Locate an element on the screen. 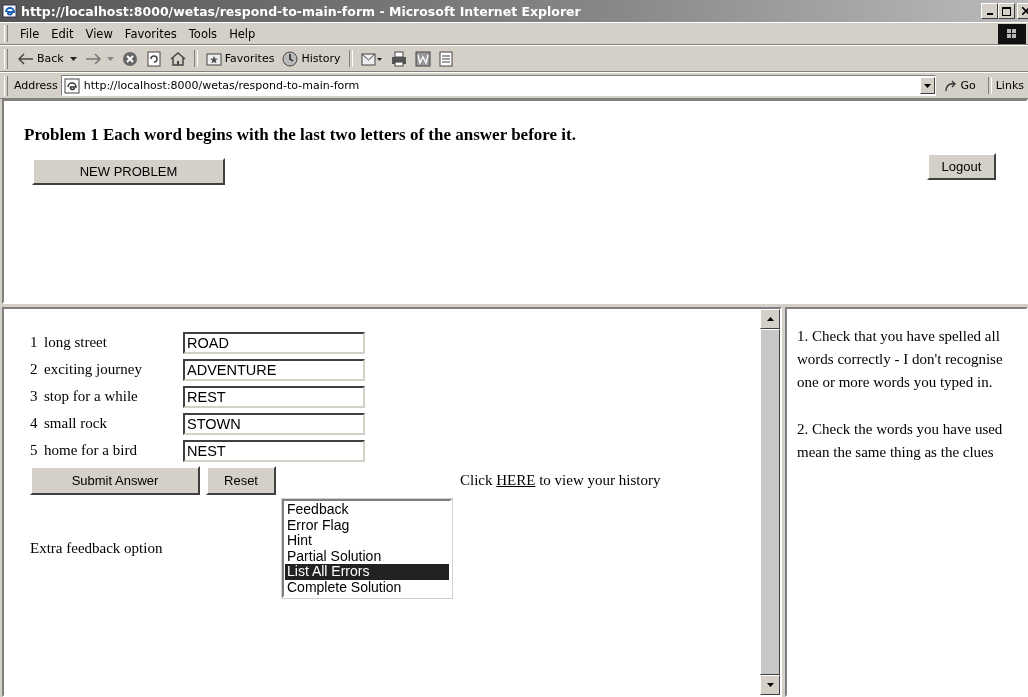  links-button: Links is located at coordinates (1011, 85).